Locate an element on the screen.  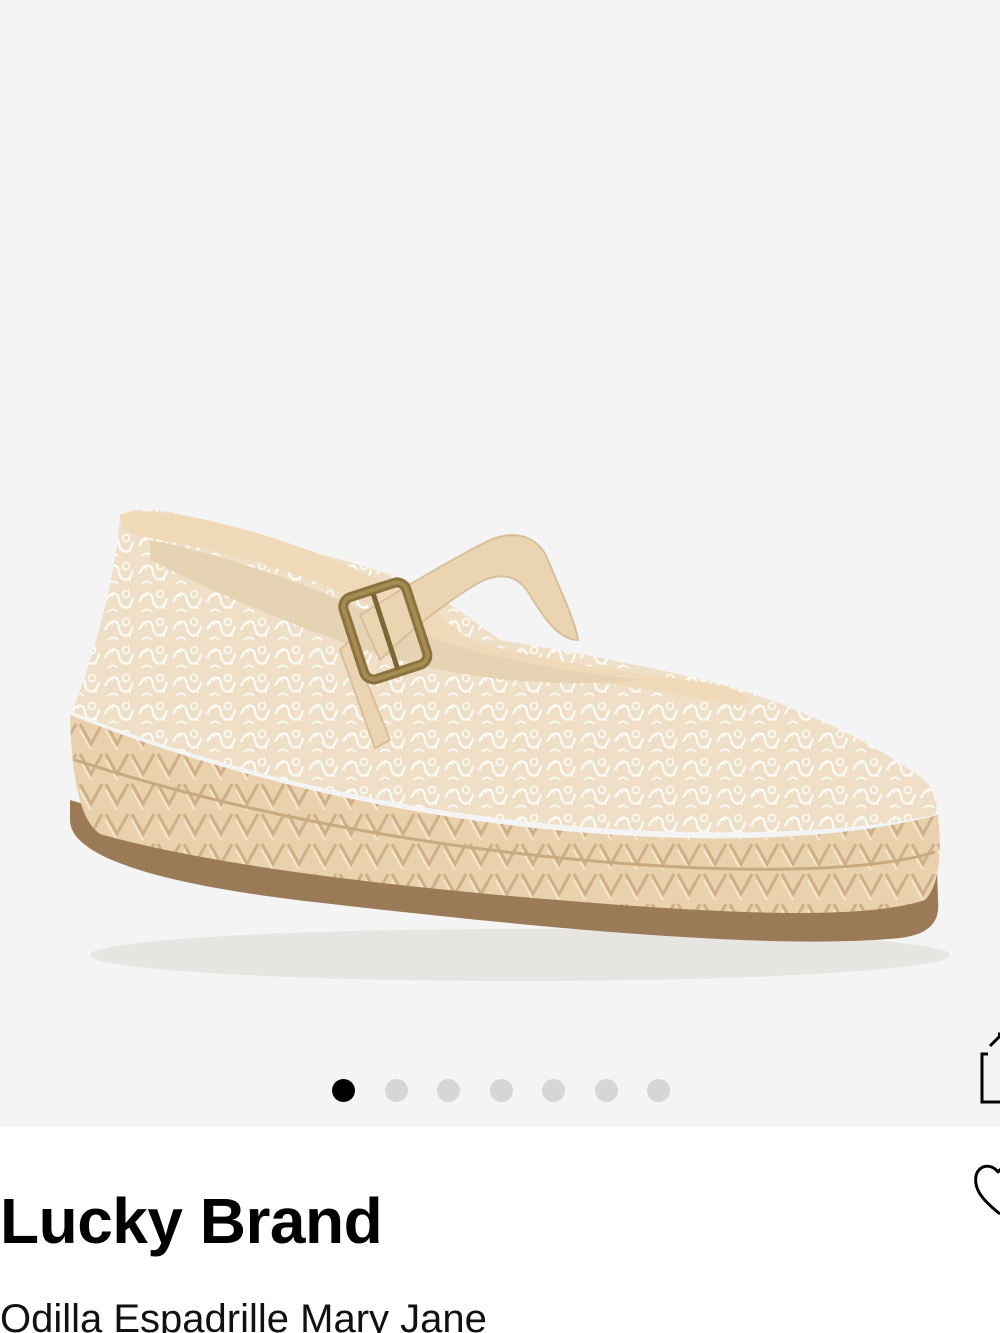
product-brand: Lucky Brand is located at coordinates (191, 1221).